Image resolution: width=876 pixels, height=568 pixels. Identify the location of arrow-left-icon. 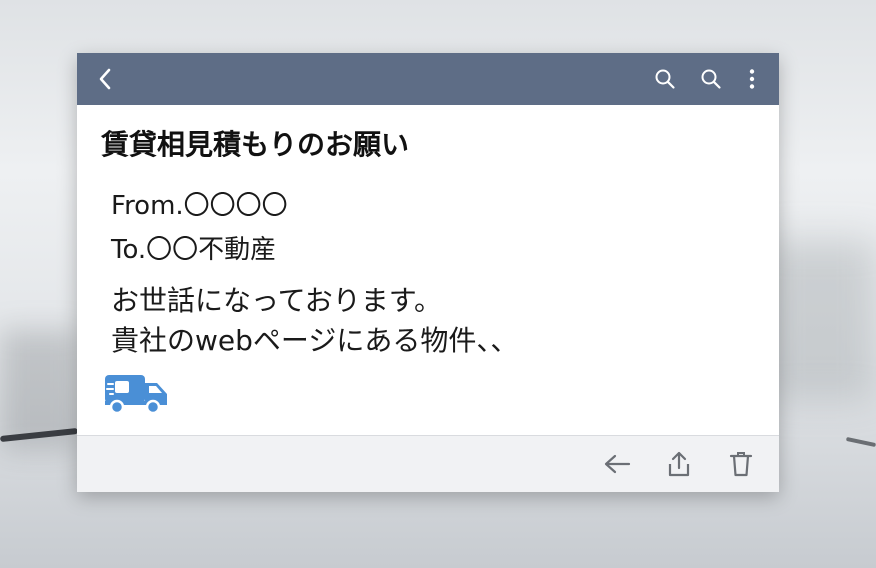
(617, 464).